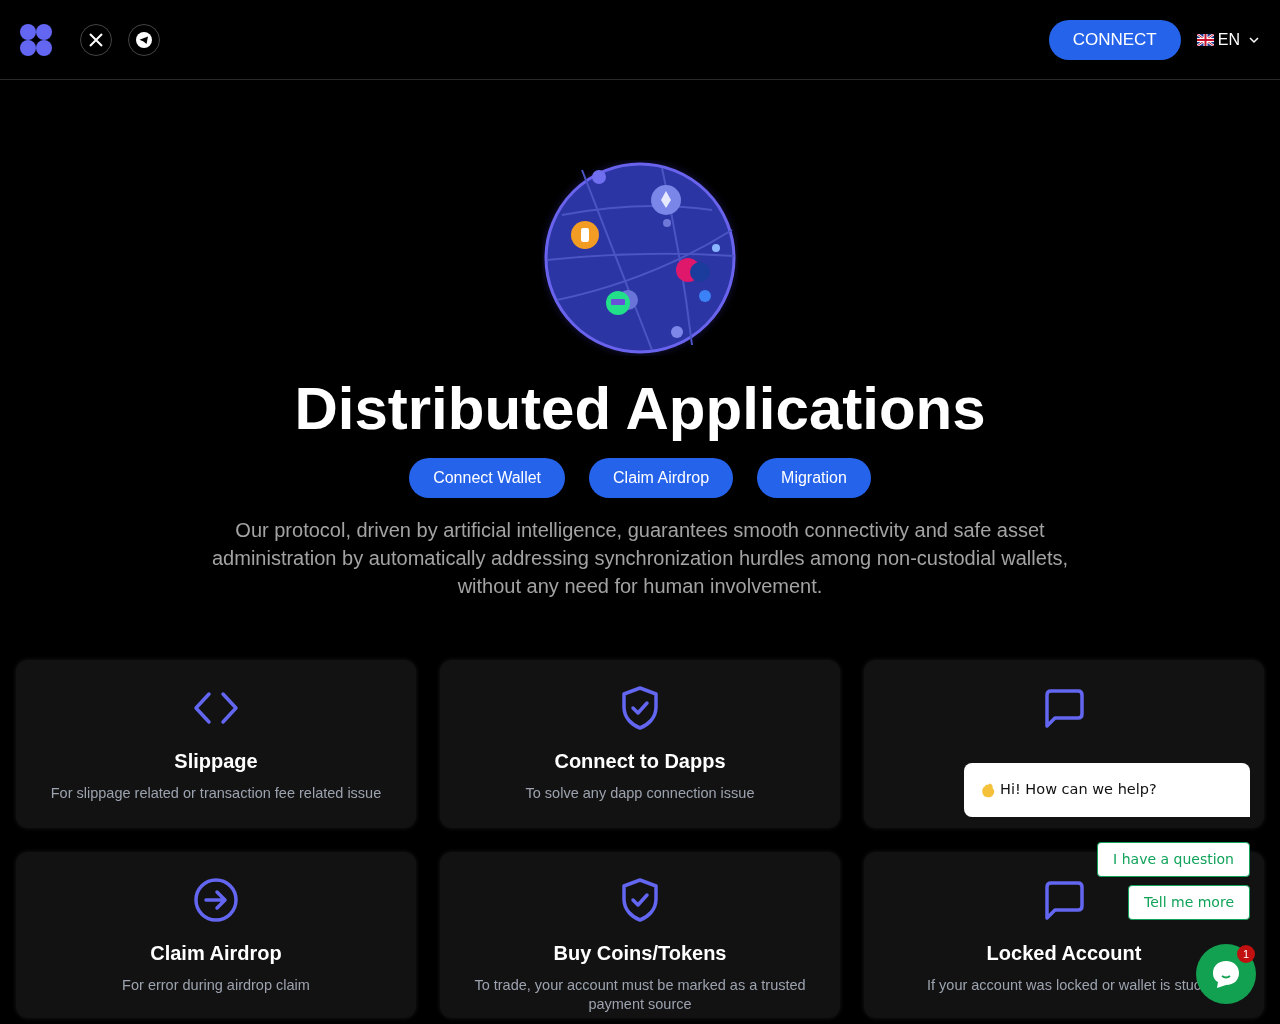  What do you see at coordinates (640, 995) in the screenshot?
I see `card-description: To trade, your account must be marked as a trusted payment source` at bounding box center [640, 995].